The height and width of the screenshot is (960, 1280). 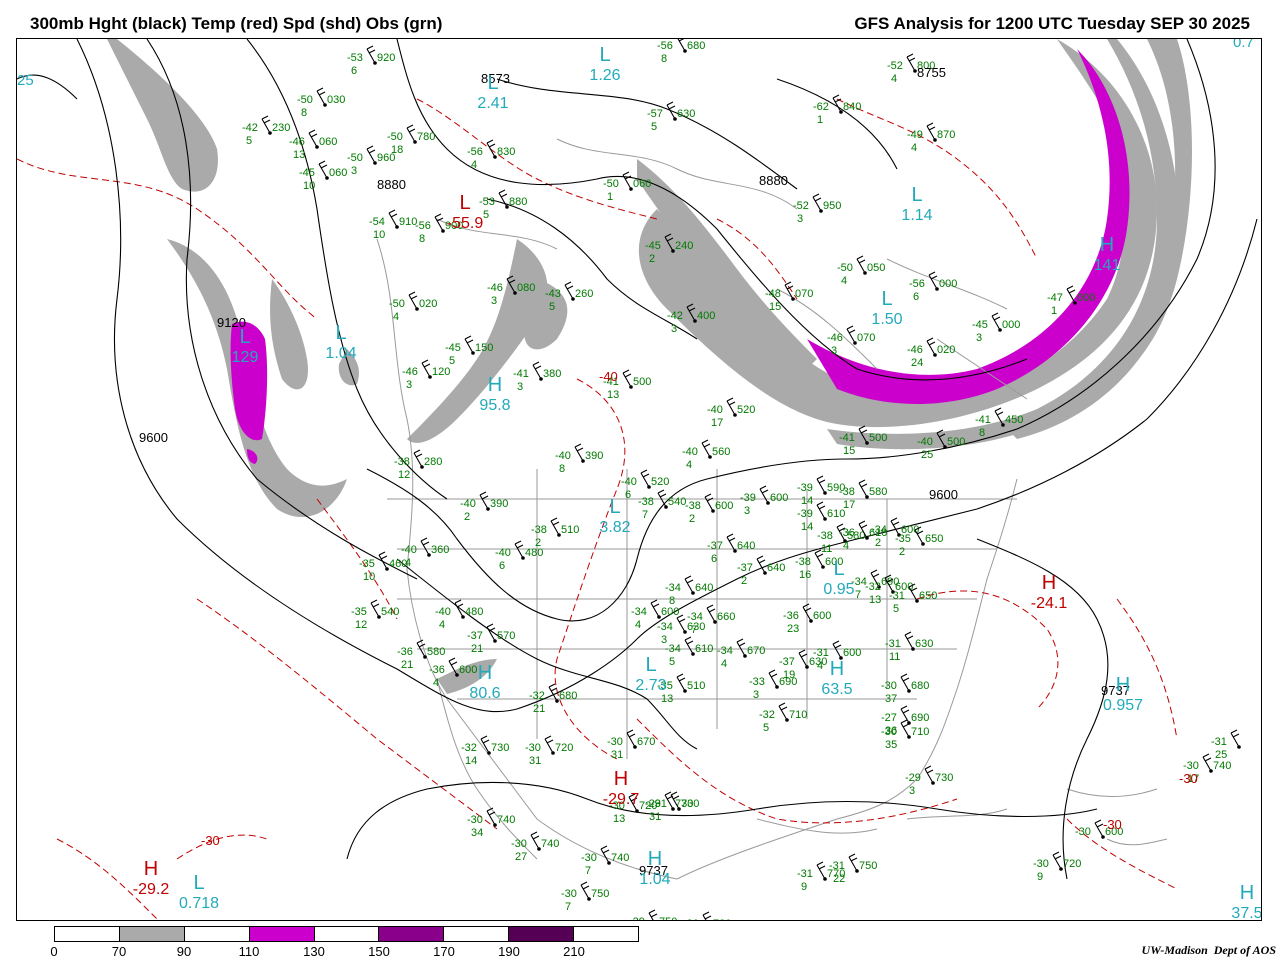 What do you see at coordinates (820, 120) in the screenshot?
I see `obs-dewpoint-depression: 1` at bounding box center [820, 120].